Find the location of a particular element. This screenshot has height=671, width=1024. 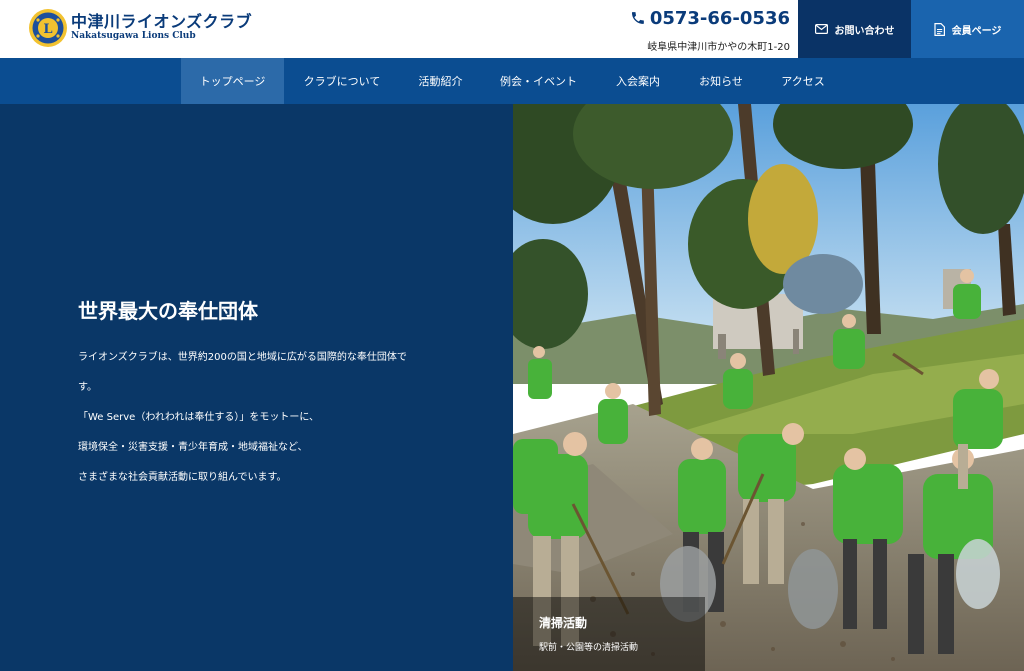

caption-subtitle: 駅前・公園等の清掃活動 is located at coordinates (589, 648).